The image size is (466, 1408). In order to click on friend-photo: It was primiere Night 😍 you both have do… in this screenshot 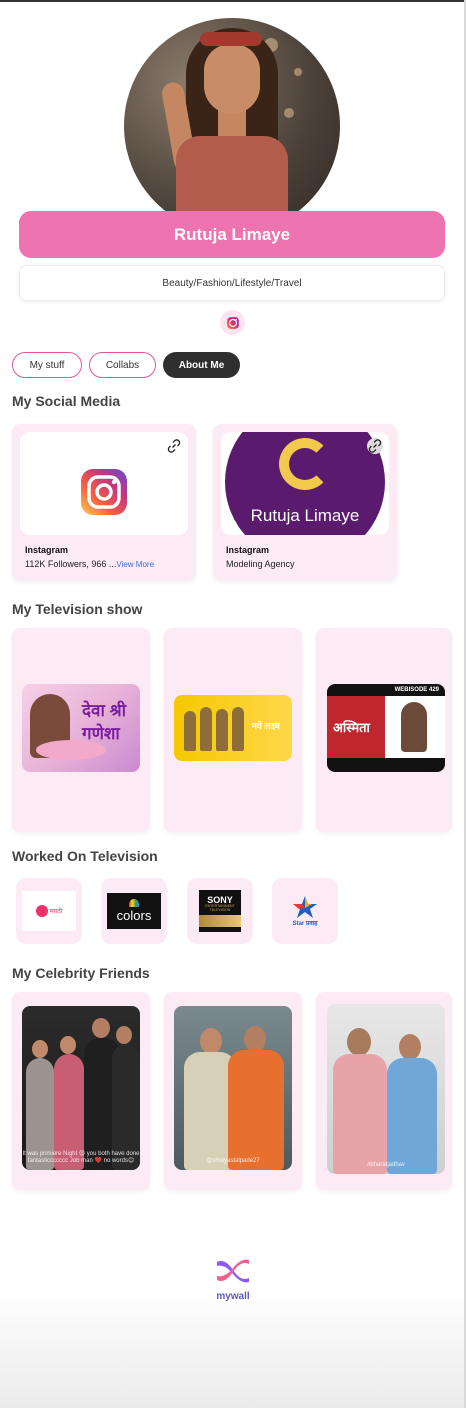, I will do `click(81, 1088)`.